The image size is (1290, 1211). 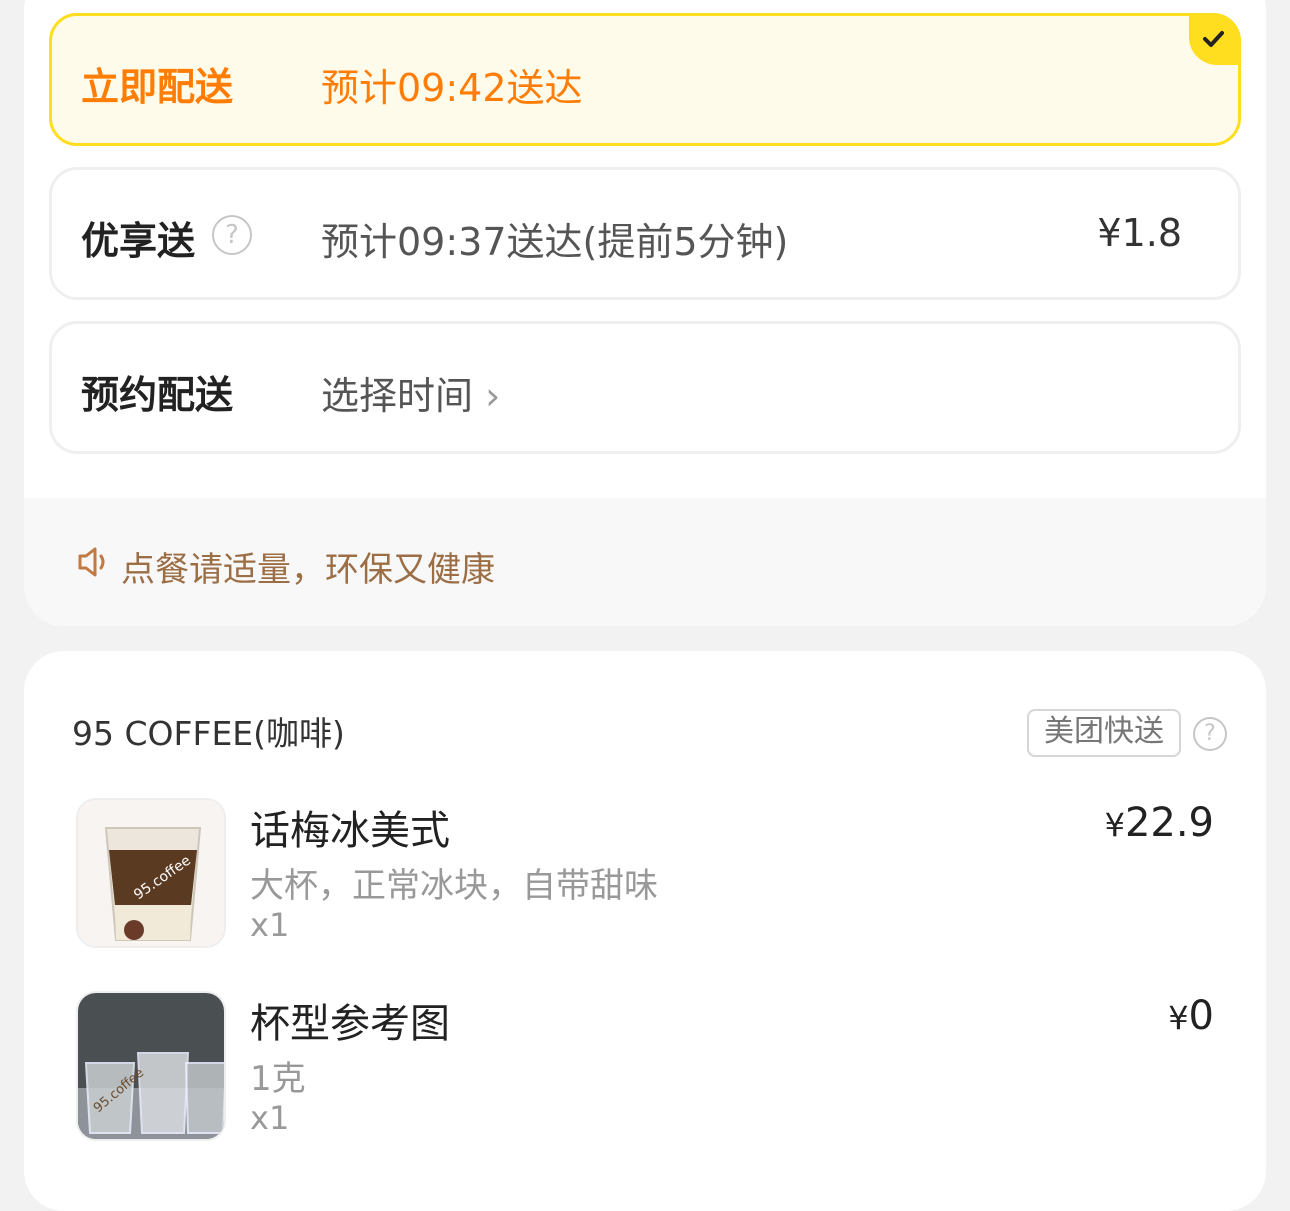 I want to click on delivery-option-priority: 优享送 ? 预计09:37送达(提前5分钟) ¥1.8, so click(x=645, y=233).